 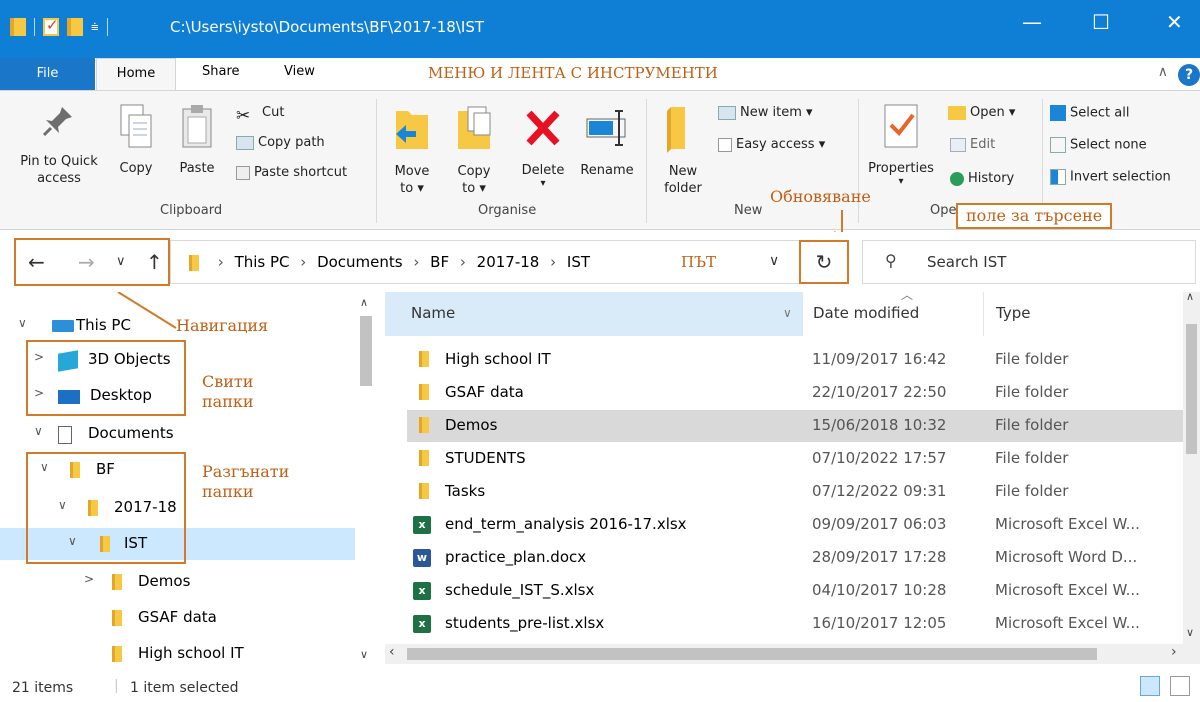 I want to click on tree-item-high-school-it: High school IT, so click(x=177, y=654).